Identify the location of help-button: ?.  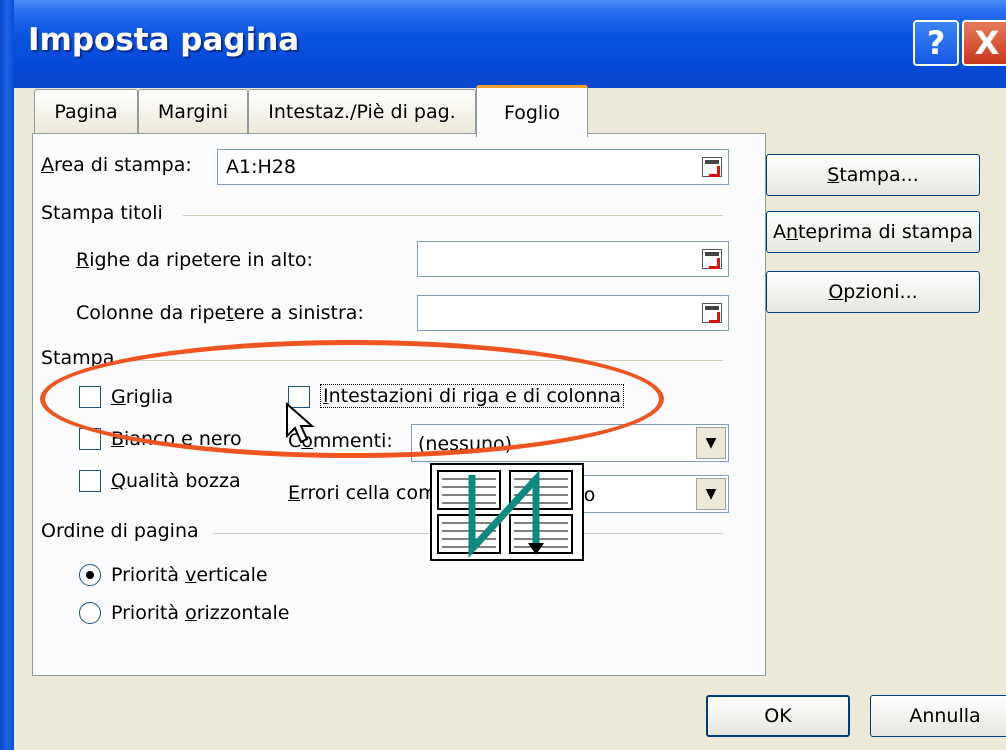
(936, 43).